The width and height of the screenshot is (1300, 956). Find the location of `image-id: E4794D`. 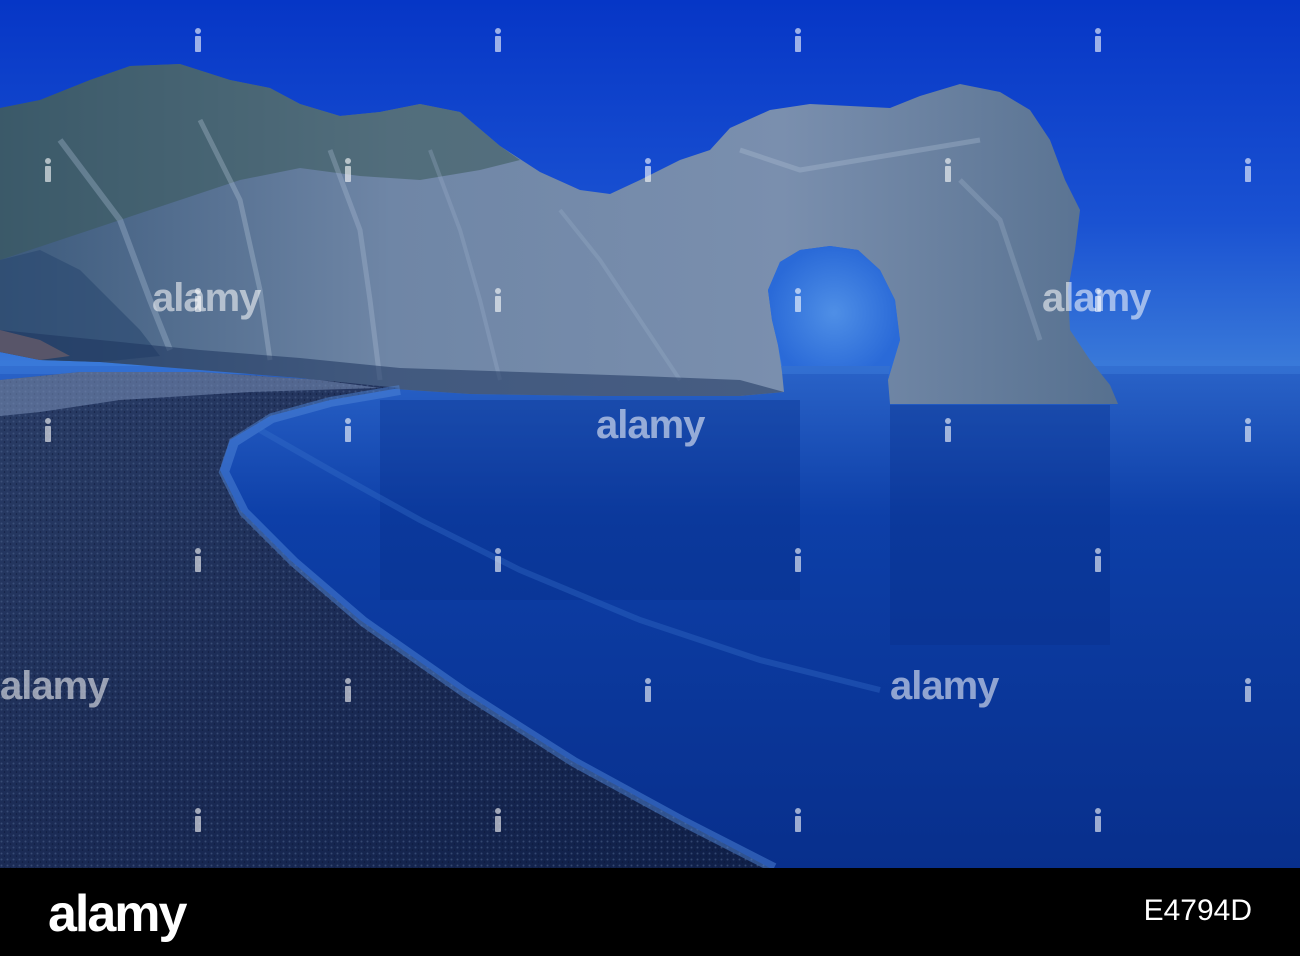

image-id: E4794D is located at coordinates (1197, 910).